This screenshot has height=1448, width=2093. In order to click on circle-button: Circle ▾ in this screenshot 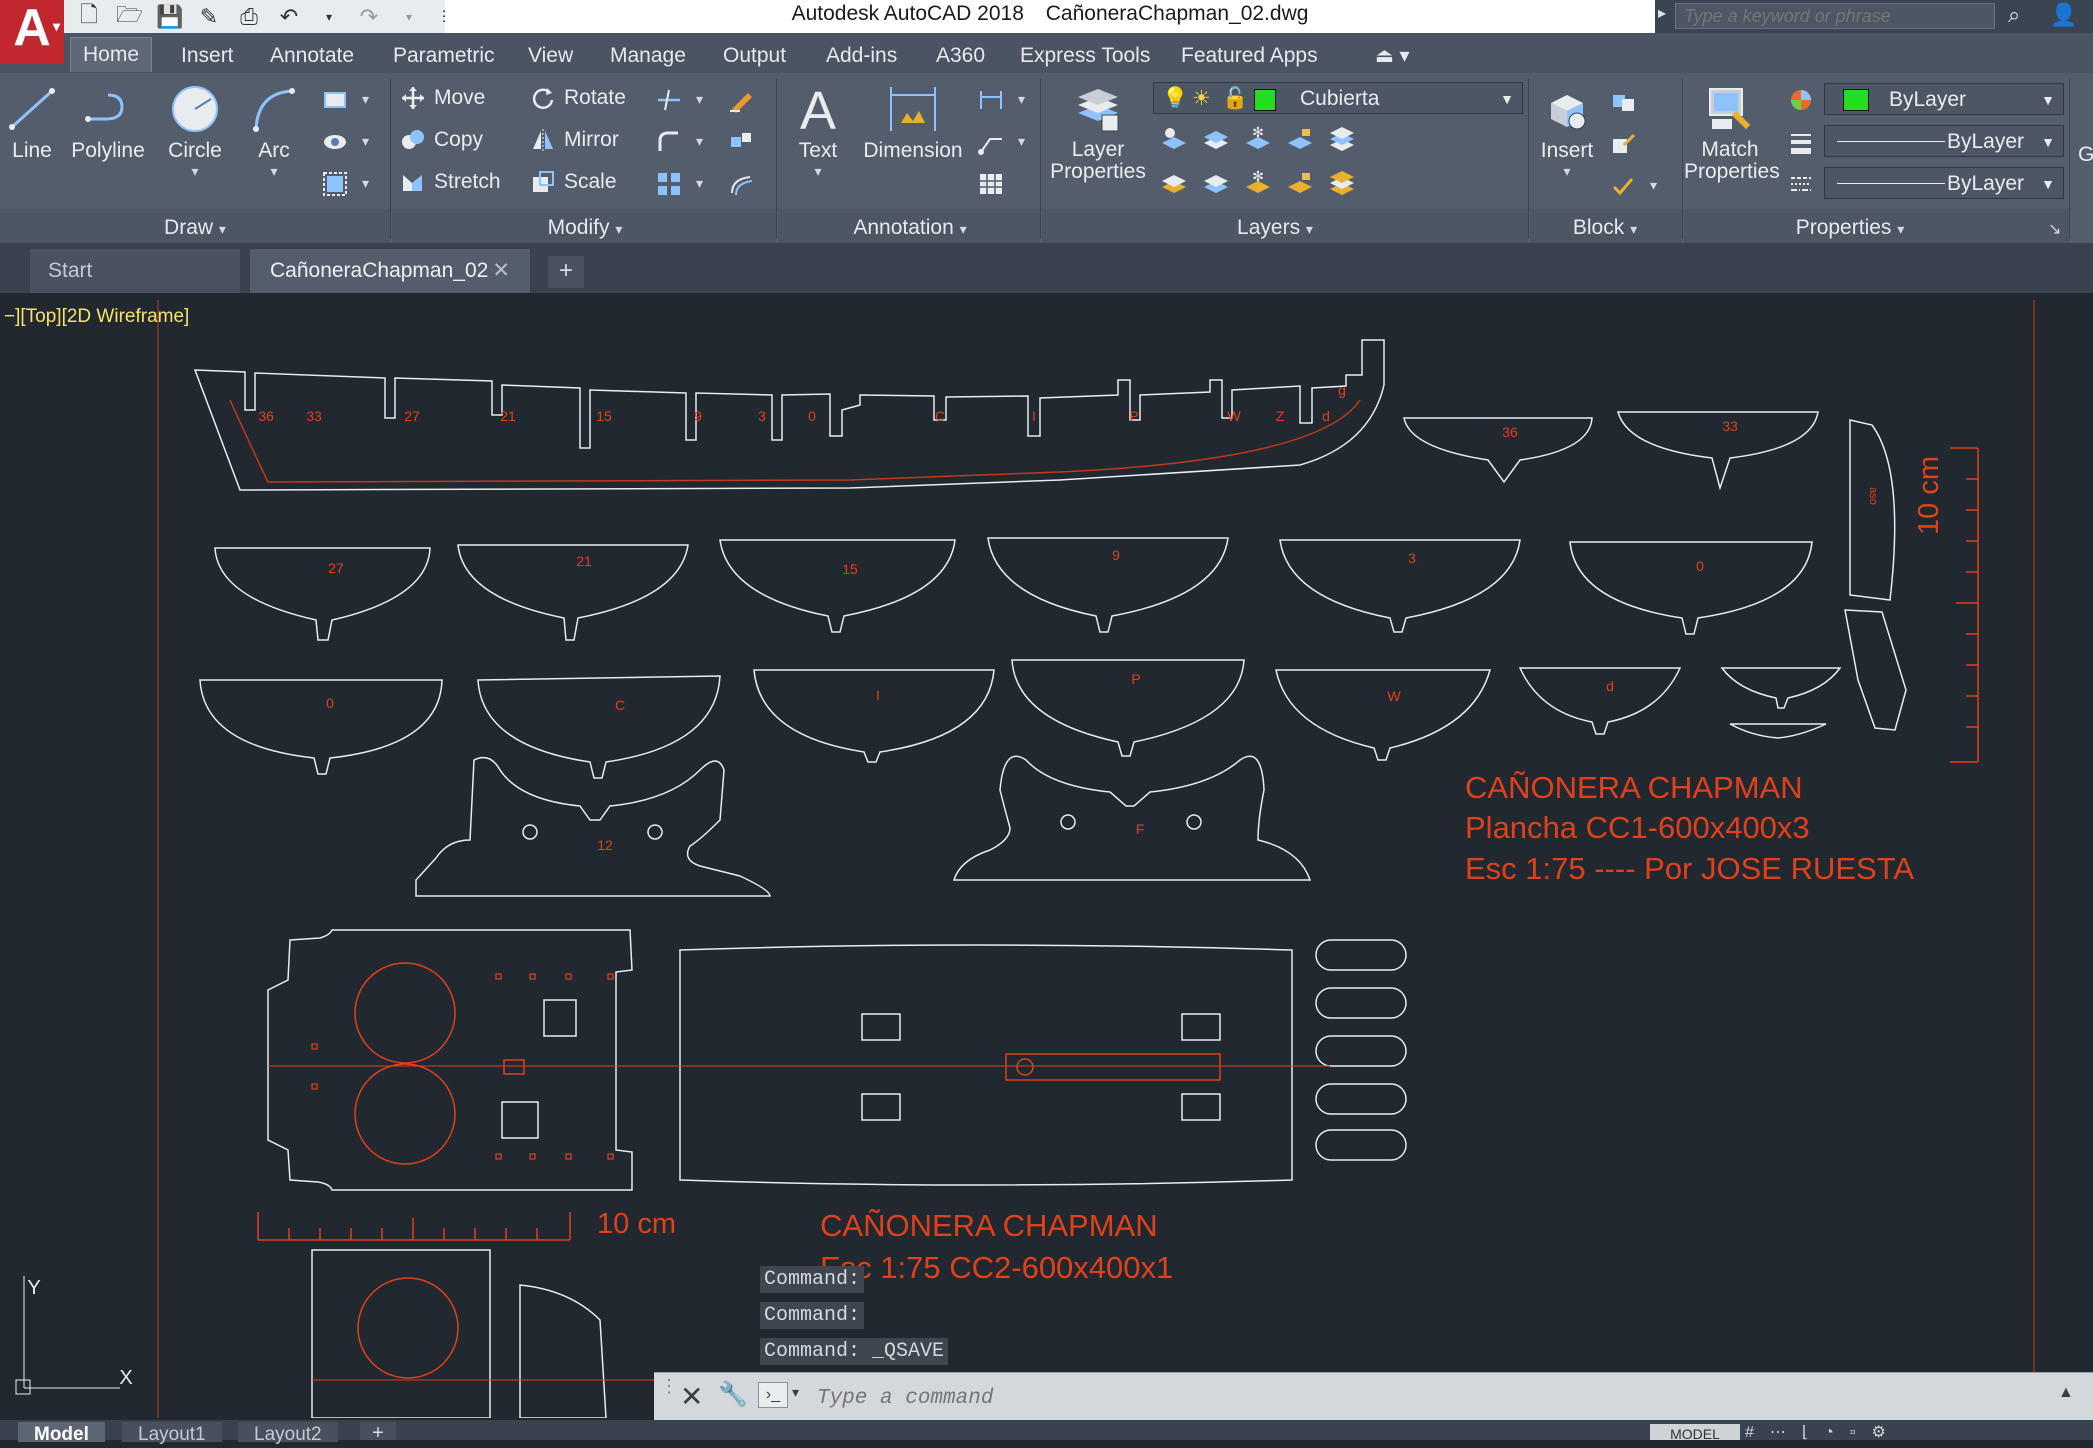, I will do `click(195, 131)`.